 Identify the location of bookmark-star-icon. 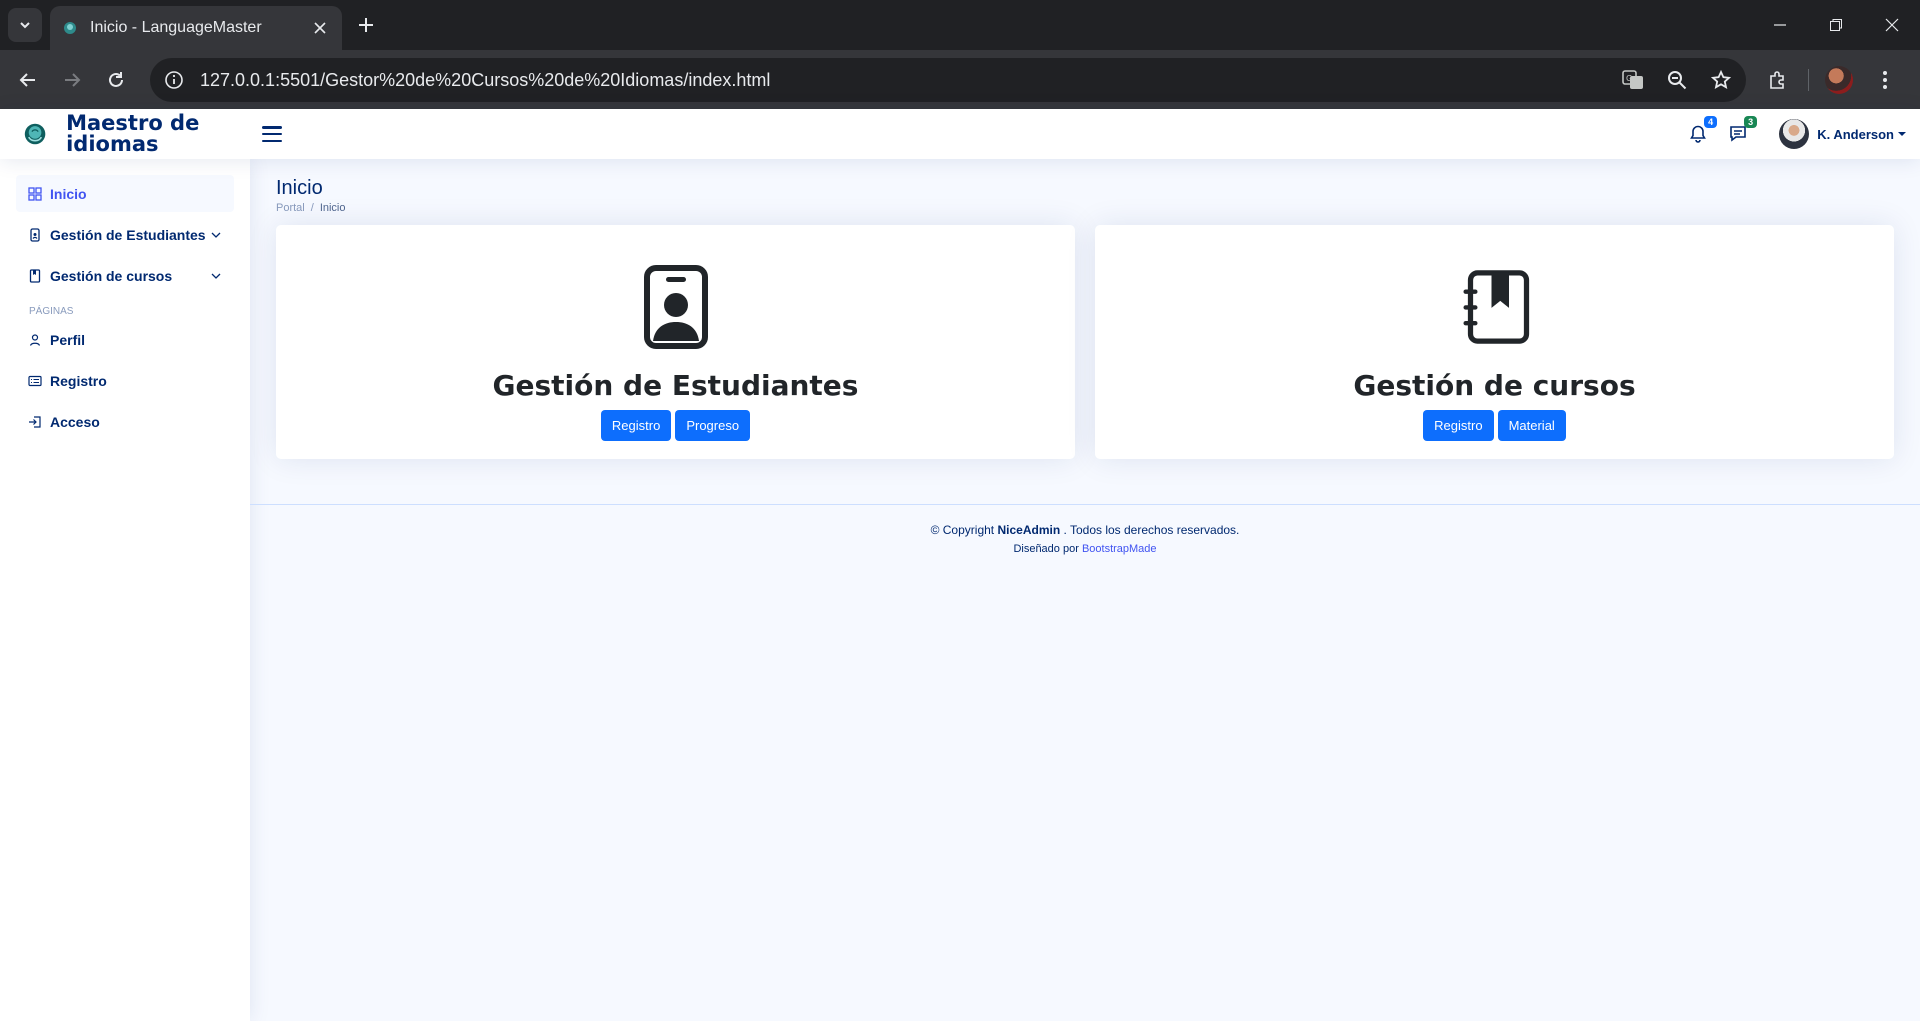
(1721, 80).